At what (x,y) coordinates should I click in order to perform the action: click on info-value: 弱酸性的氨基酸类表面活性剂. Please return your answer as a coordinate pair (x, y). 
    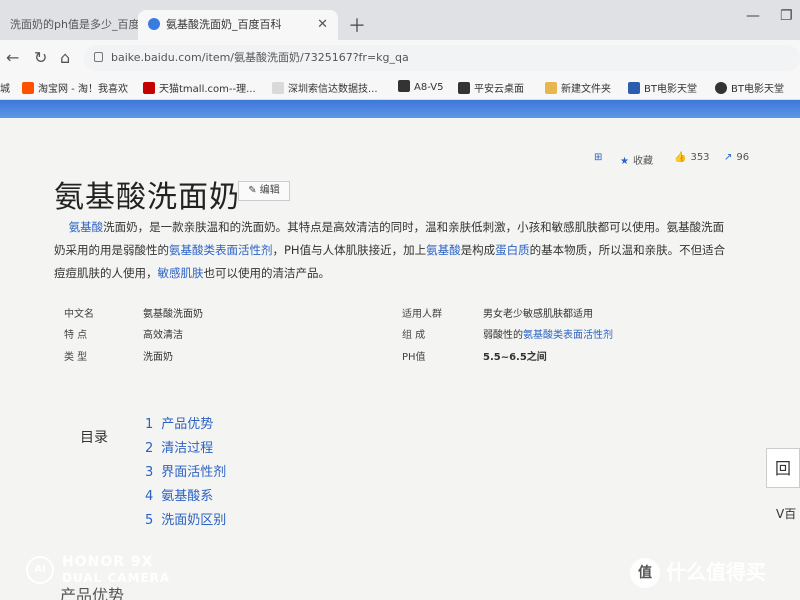
    Looking at the image, I should click on (548, 335).